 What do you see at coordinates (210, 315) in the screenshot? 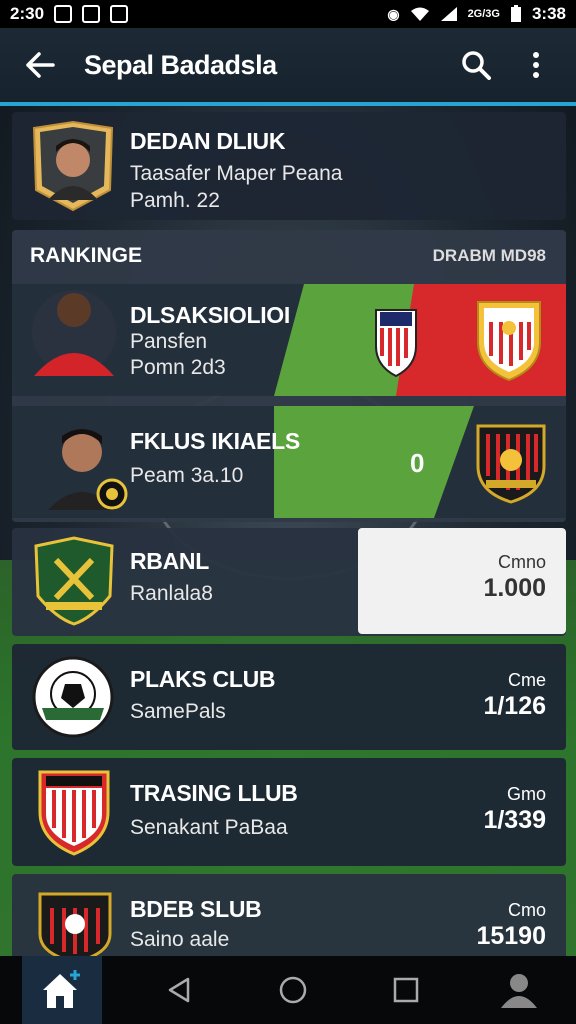
I see `ranking-player-name: DLSAKSIOLIOI` at bounding box center [210, 315].